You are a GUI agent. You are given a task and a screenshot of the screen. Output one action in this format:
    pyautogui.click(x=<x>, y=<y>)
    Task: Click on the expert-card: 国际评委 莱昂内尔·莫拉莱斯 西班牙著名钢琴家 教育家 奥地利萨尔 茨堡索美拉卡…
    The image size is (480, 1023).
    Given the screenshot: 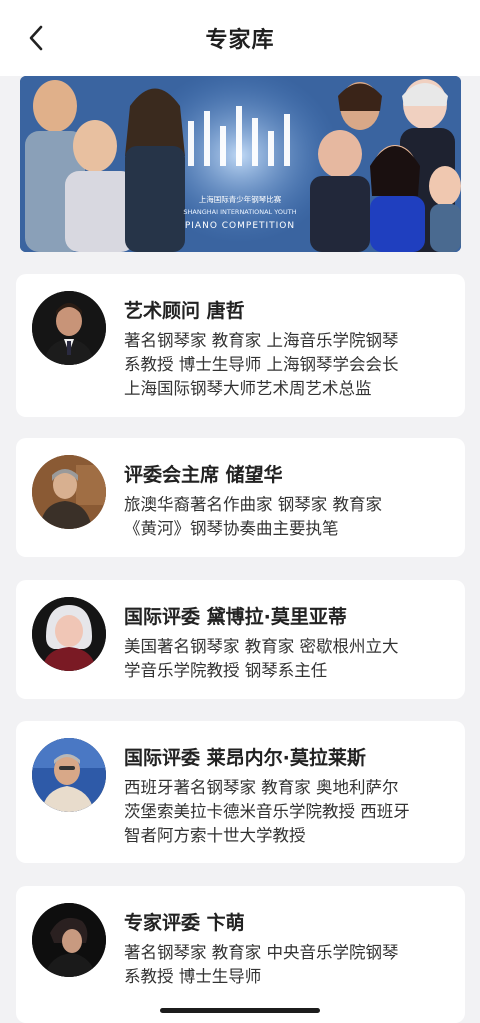 What is the action you would take?
    pyautogui.click(x=240, y=792)
    